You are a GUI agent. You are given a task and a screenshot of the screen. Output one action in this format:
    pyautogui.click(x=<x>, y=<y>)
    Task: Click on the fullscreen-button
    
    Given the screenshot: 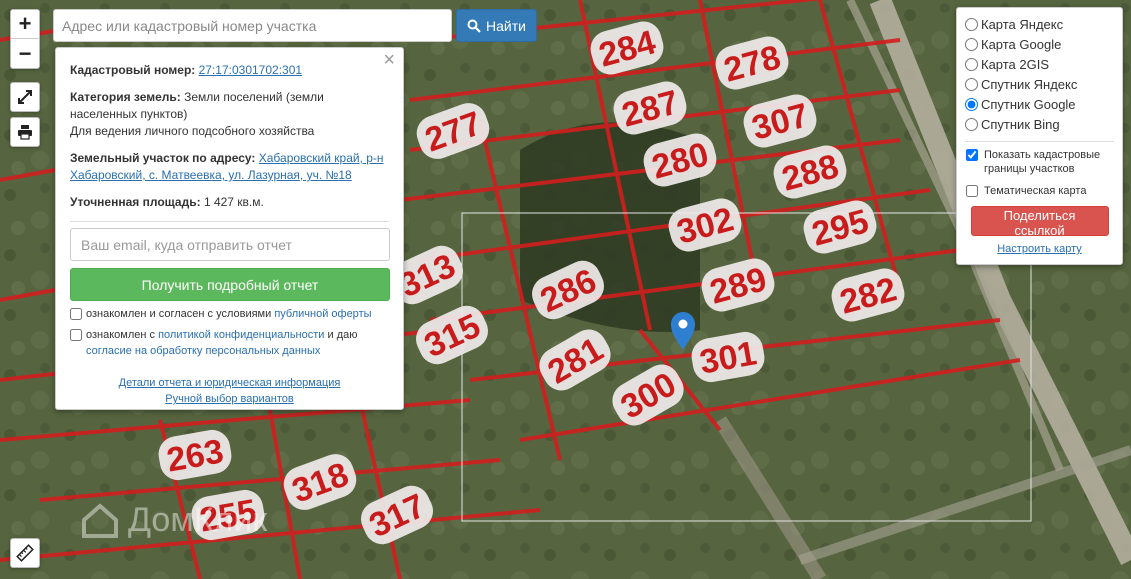 What is the action you would take?
    pyautogui.click(x=25, y=97)
    